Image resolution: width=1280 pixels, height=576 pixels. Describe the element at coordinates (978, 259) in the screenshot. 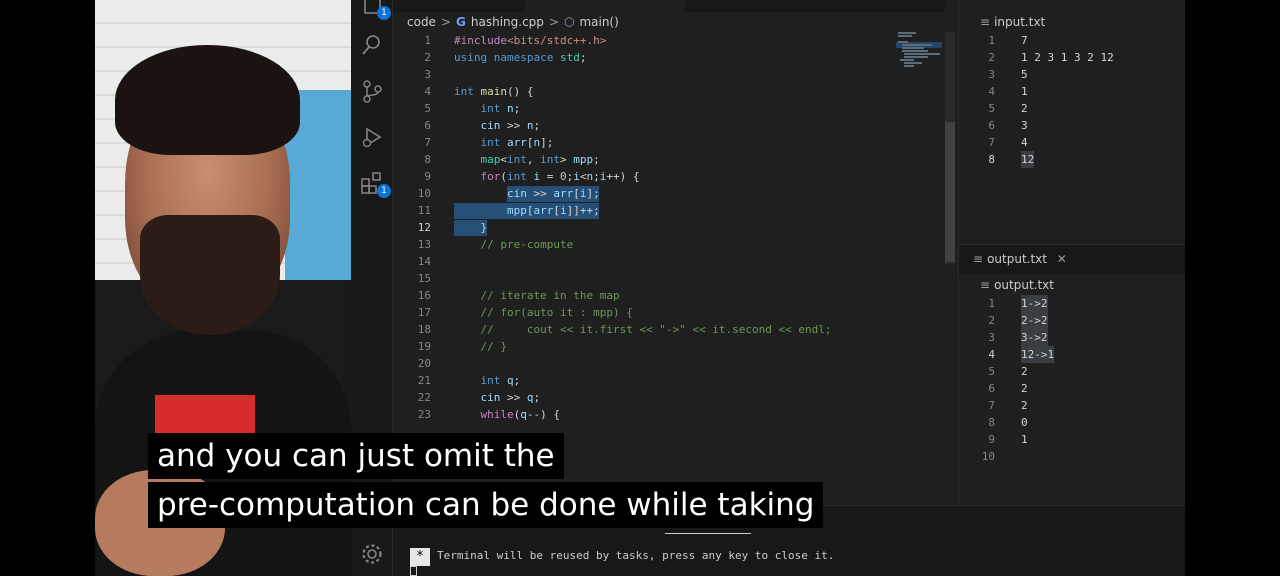

I see `text-file-icon: ≡` at that location.